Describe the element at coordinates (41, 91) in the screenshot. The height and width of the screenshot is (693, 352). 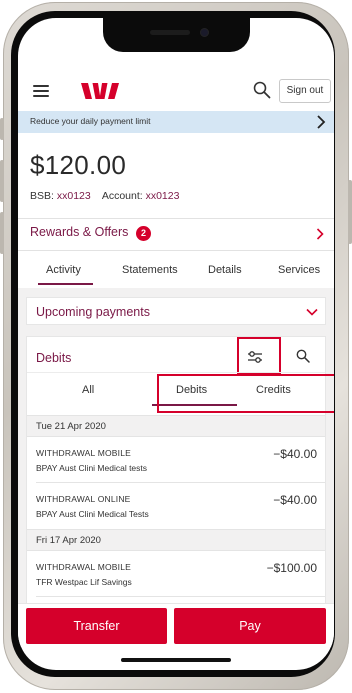
I see `hamburger-menu-icon` at that location.